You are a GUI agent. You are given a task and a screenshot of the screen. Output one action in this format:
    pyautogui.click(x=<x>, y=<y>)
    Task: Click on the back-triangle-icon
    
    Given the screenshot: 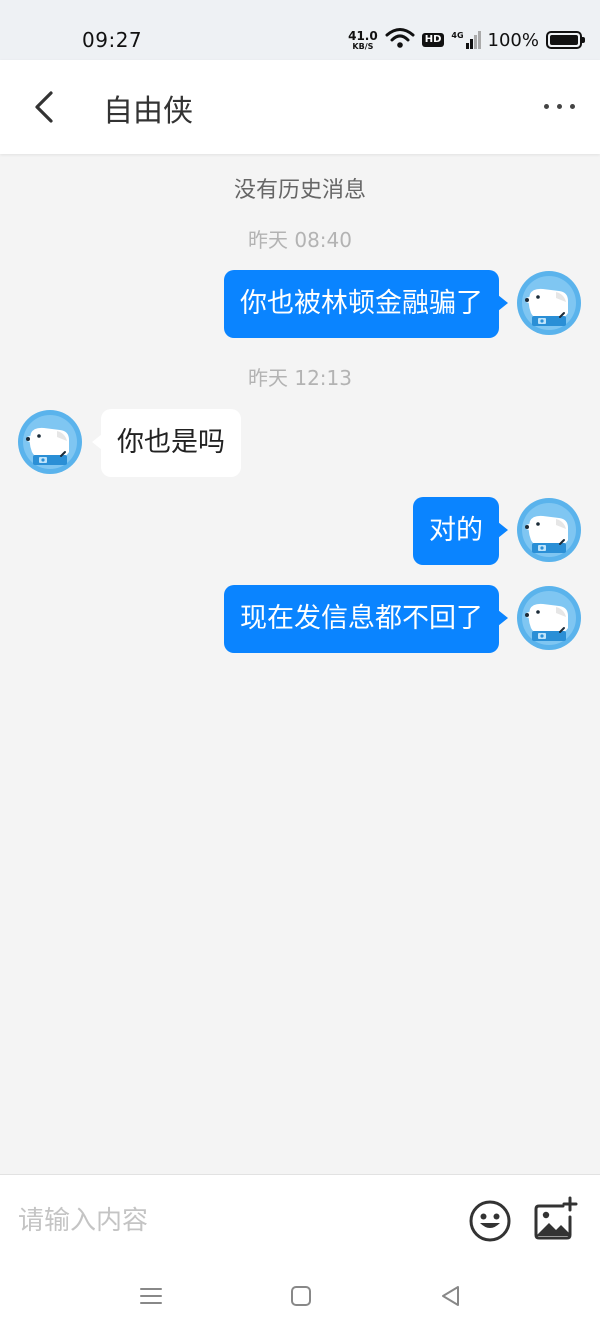 What is the action you would take?
    pyautogui.click(x=450, y=1296)
    